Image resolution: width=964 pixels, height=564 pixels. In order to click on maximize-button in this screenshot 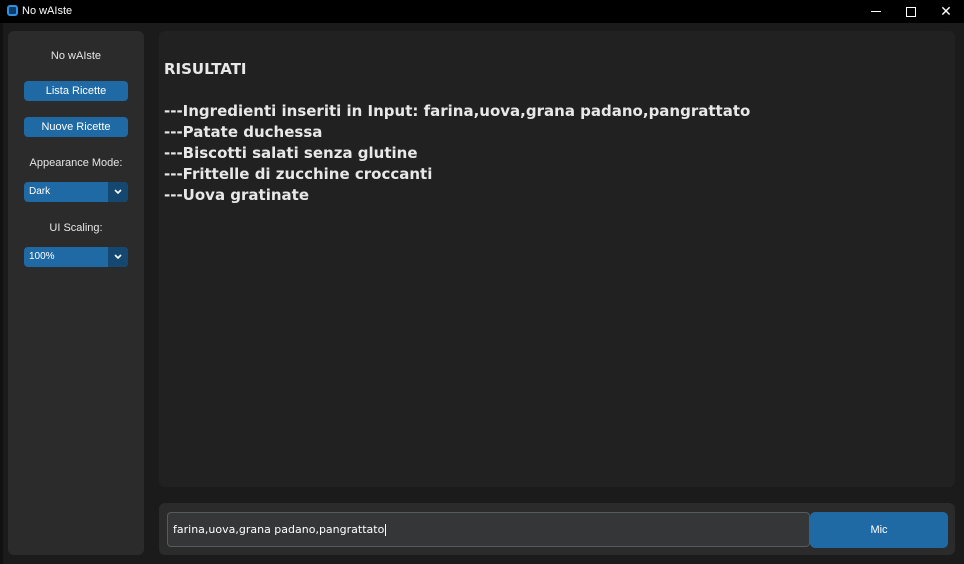, I will do `click(911, 11)`.